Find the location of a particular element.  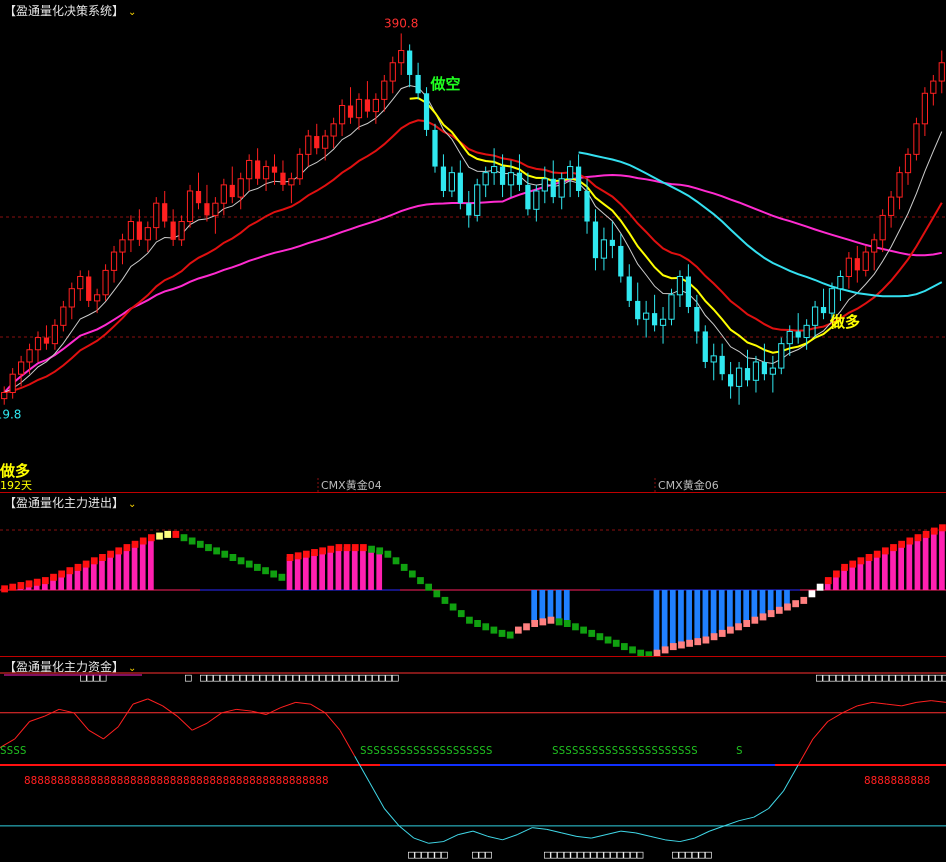

fund-panel-title: 【盈通量化主力资金】 ⌄ is located at coordinates (70, 666).